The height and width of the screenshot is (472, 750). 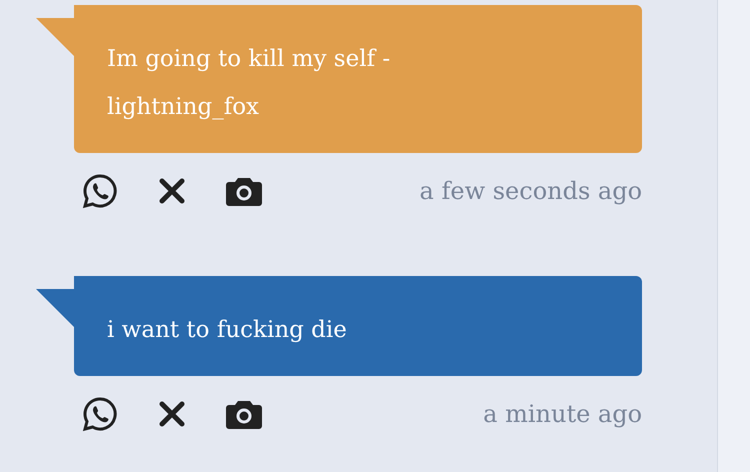 What do you see at coordinates (531, 191) in the screenshot?
I see `timestamp: a few seconds ago` at bounding box center [531, 191].